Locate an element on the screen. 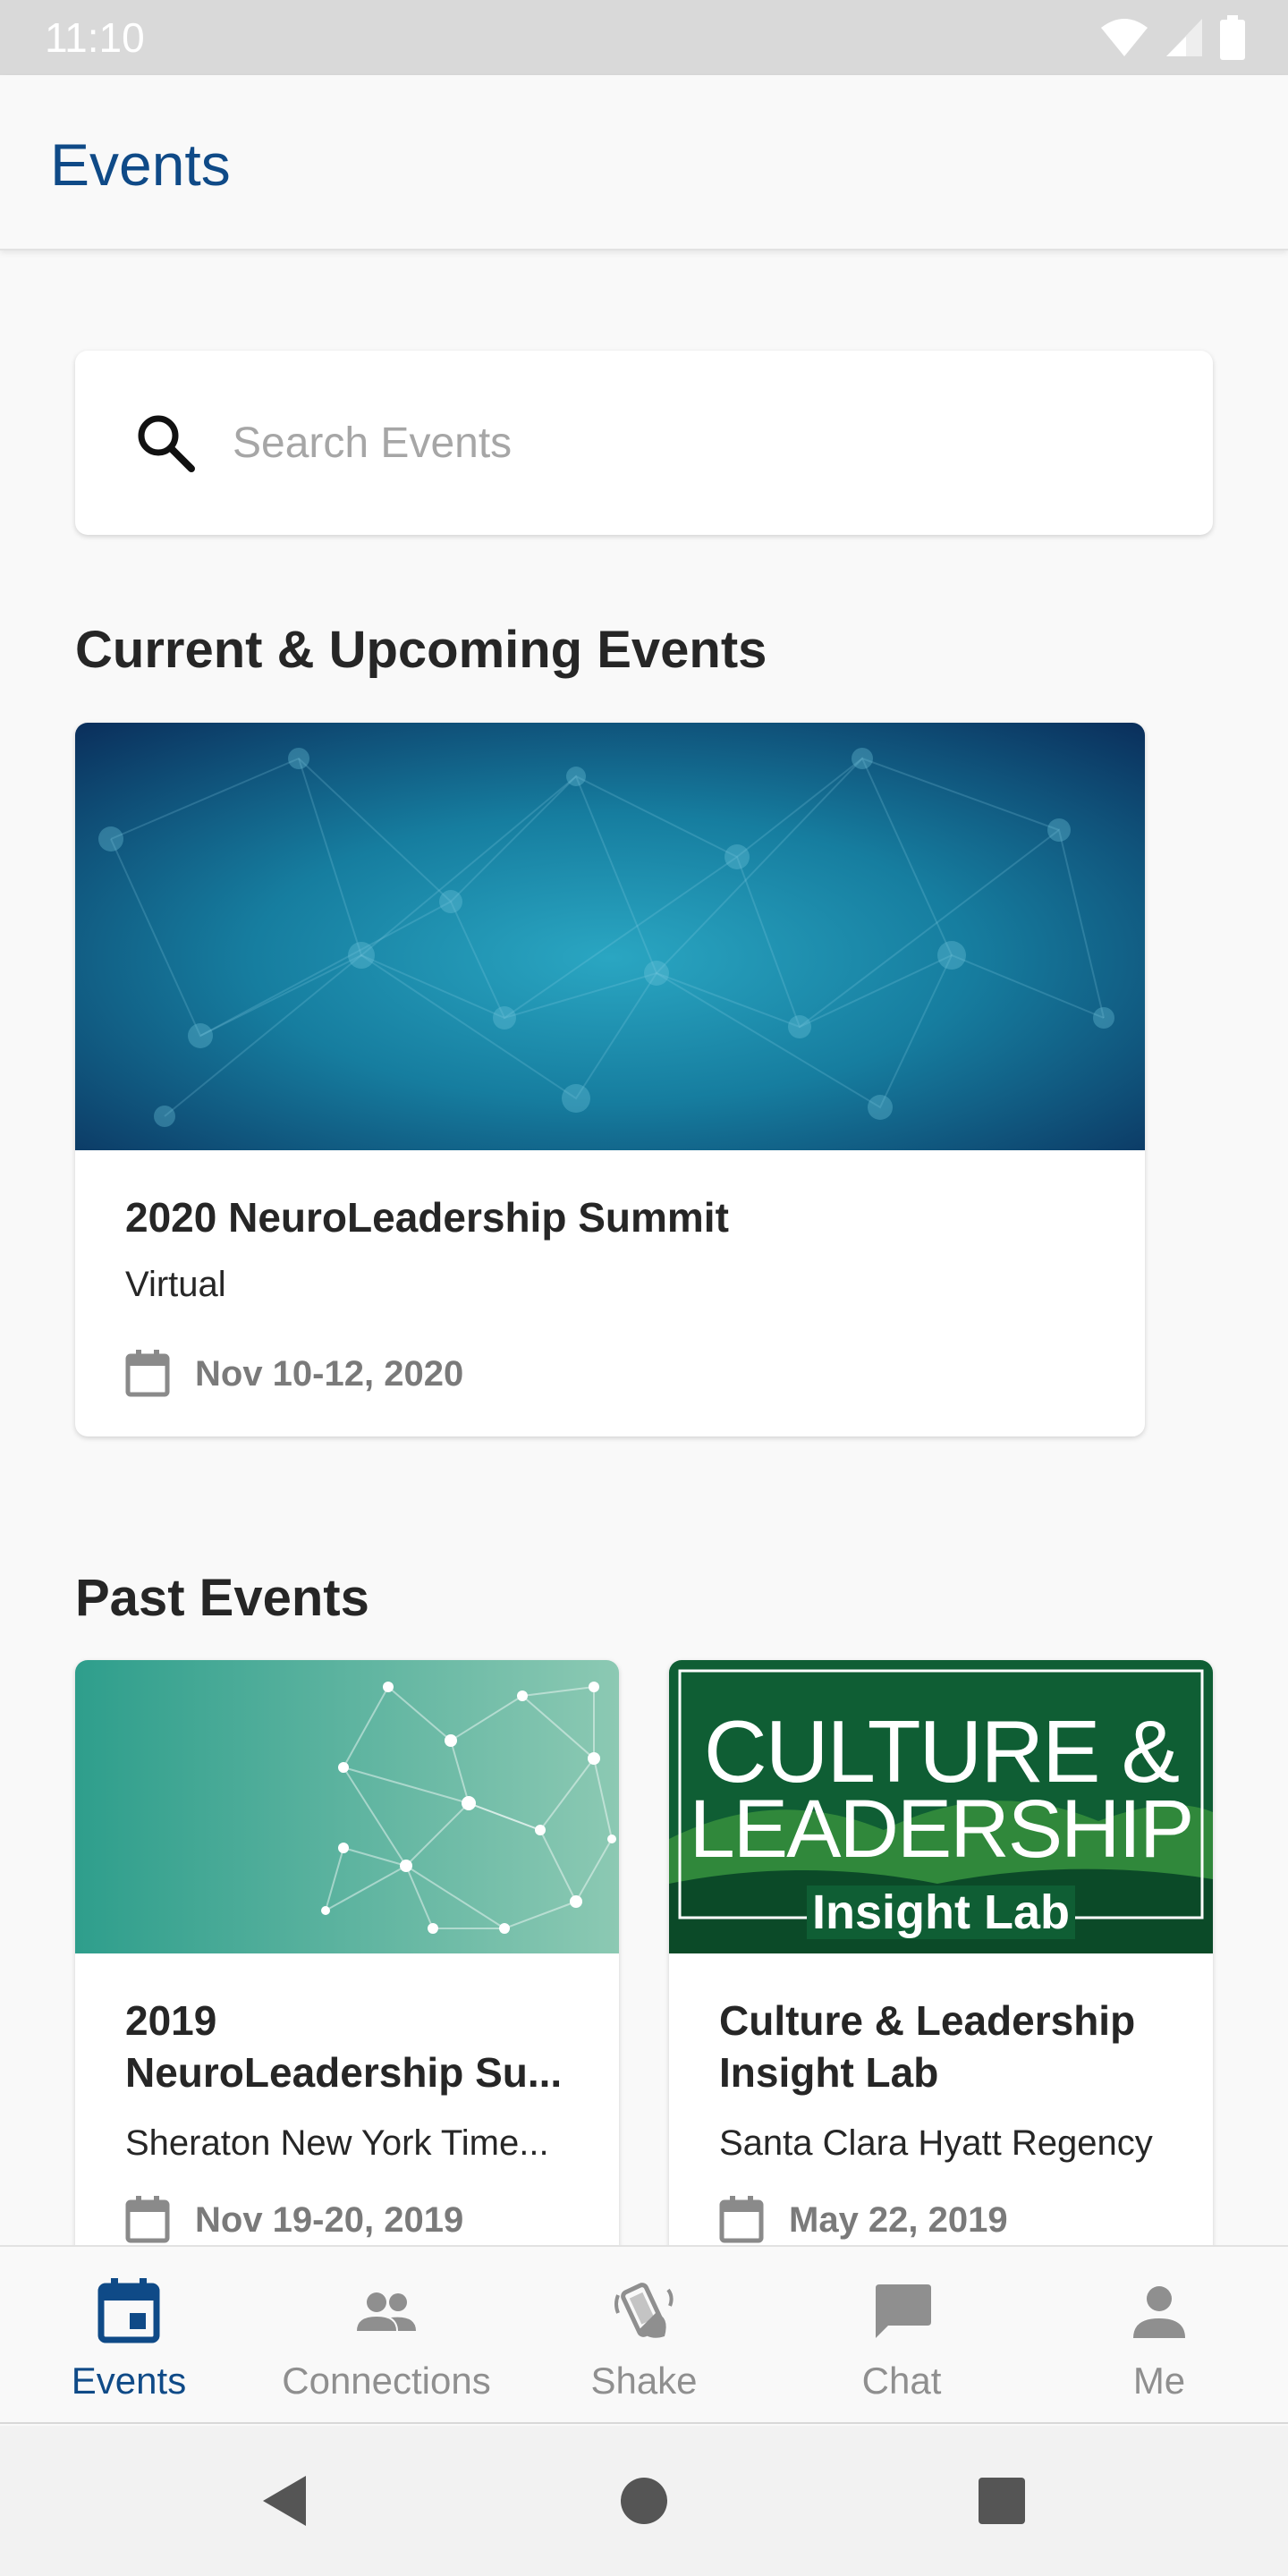  event-title-line-2: Insight Lab is located at coordinates (829, 2072).